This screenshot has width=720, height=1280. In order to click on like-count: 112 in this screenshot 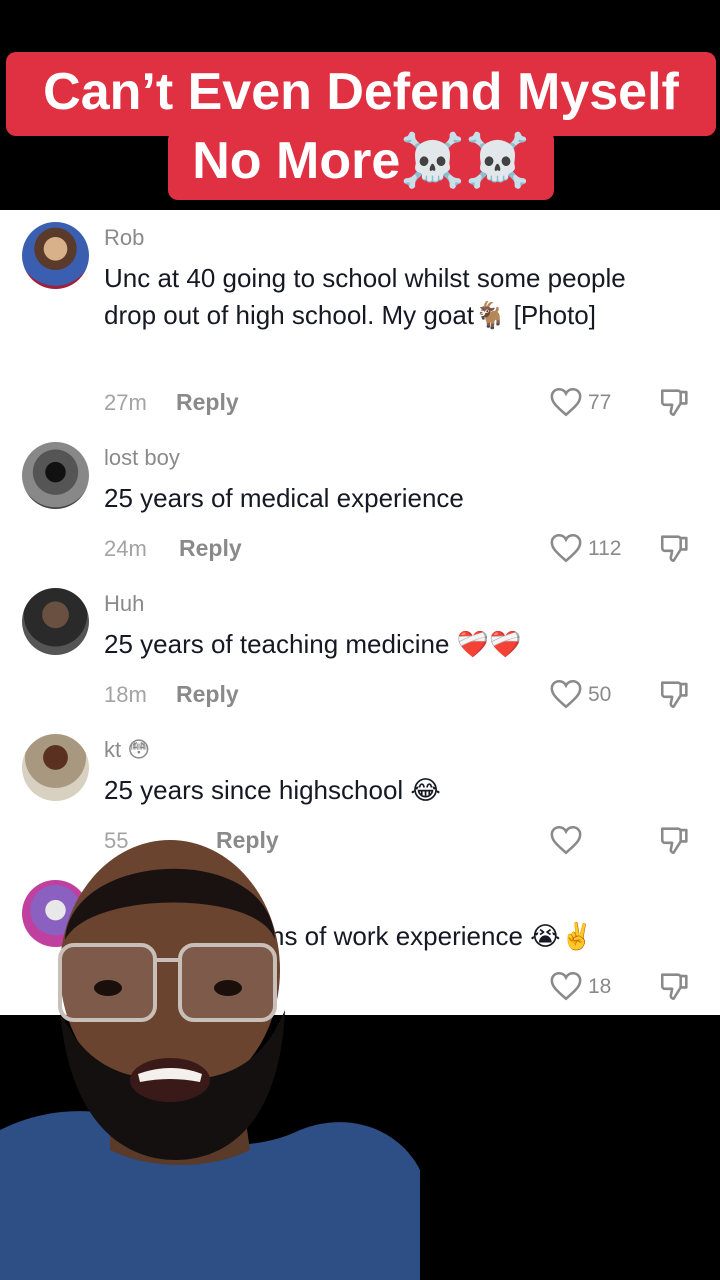, I will do `click(605, 548)`.